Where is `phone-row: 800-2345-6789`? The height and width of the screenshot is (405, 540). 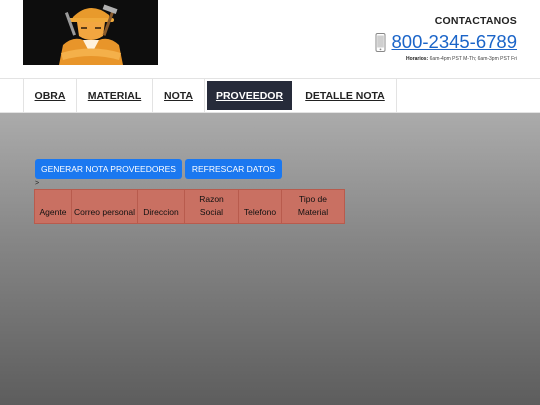
phone-row: 800-2345-6789 is located at coordinates (417, 42).